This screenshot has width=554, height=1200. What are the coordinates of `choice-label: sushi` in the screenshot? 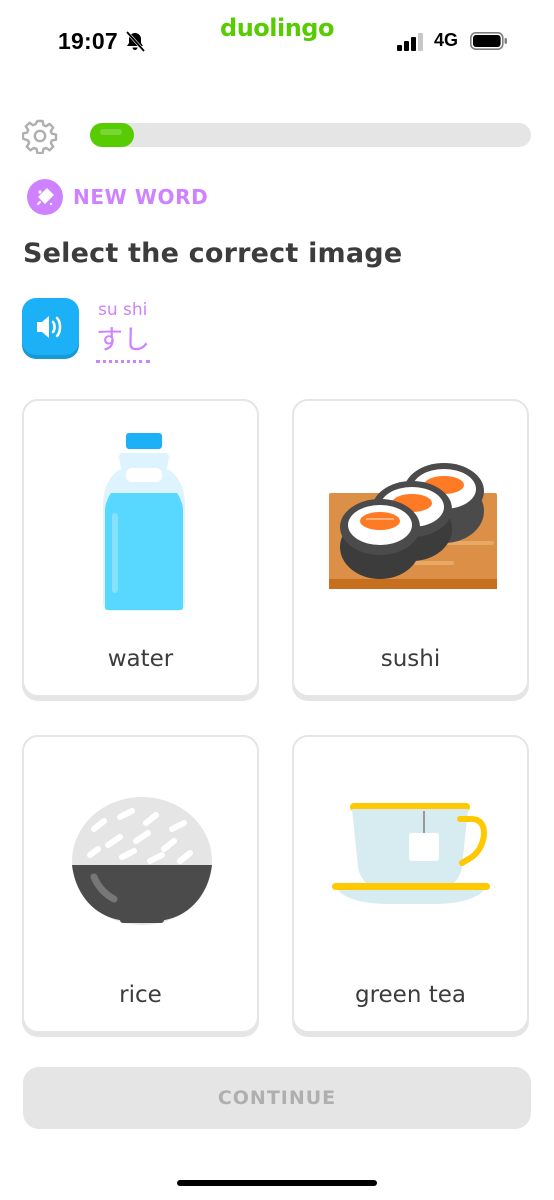 It's located at (410, 659).